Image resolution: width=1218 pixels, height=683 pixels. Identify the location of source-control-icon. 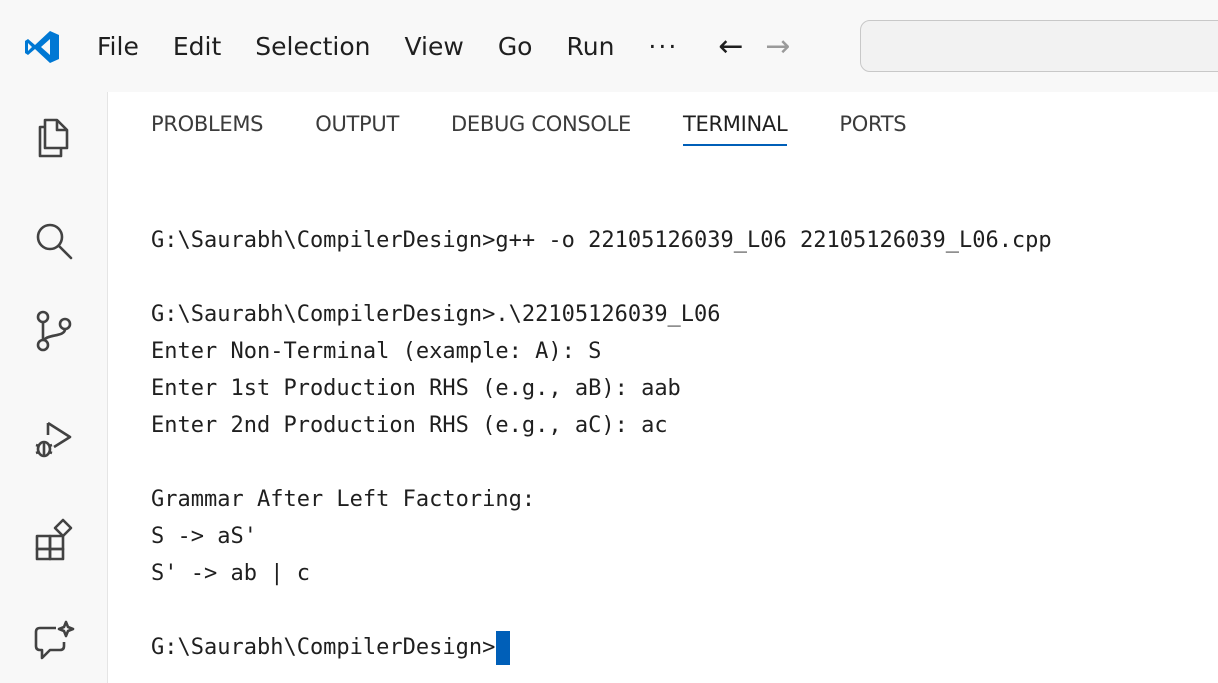
(54, 331).